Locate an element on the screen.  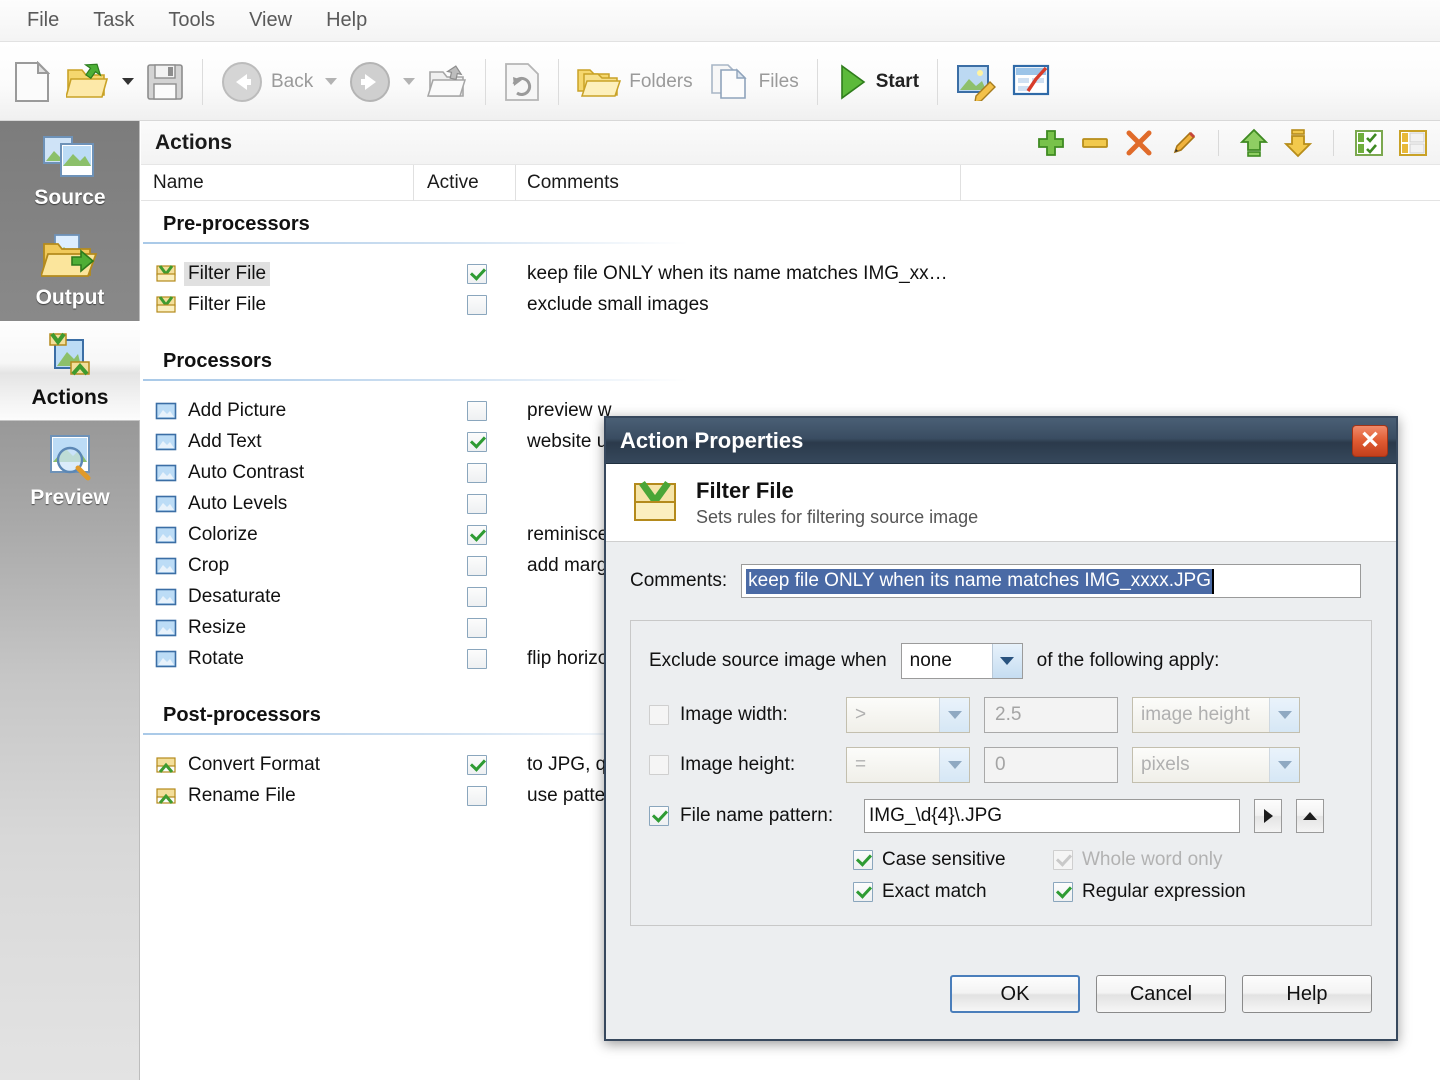
dialog-title-bar: Action Properties ✕ is located at coordinates (1001, 441).